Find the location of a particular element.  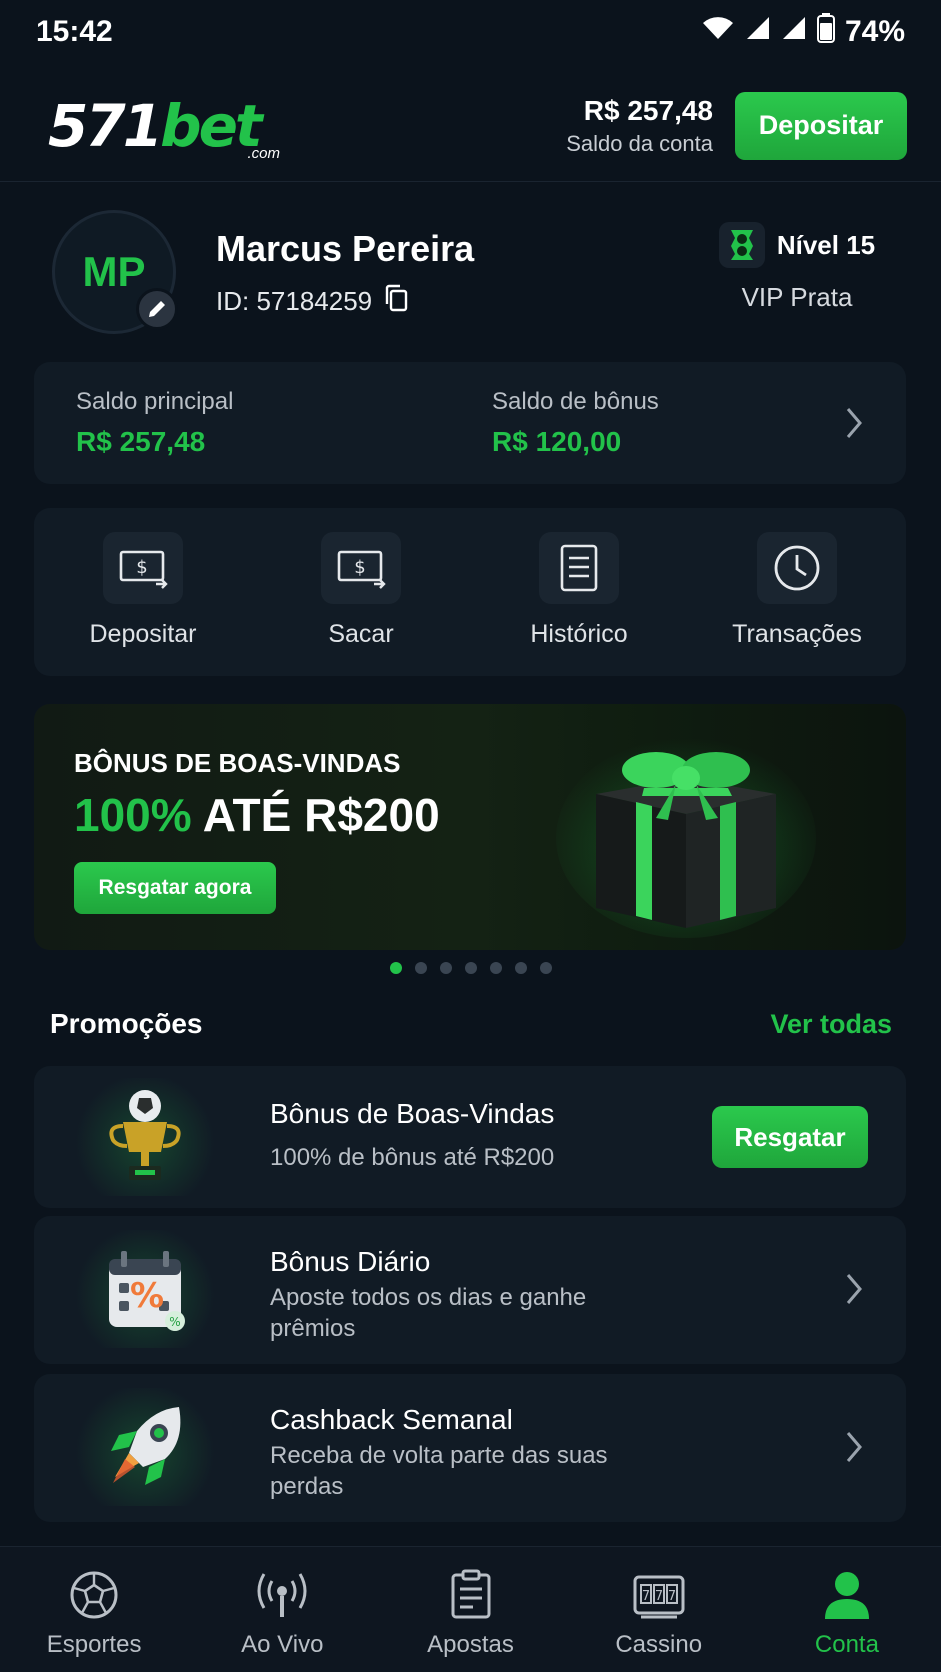

vip-tier-label: VIP Prata is located at coordinates (797, 297).